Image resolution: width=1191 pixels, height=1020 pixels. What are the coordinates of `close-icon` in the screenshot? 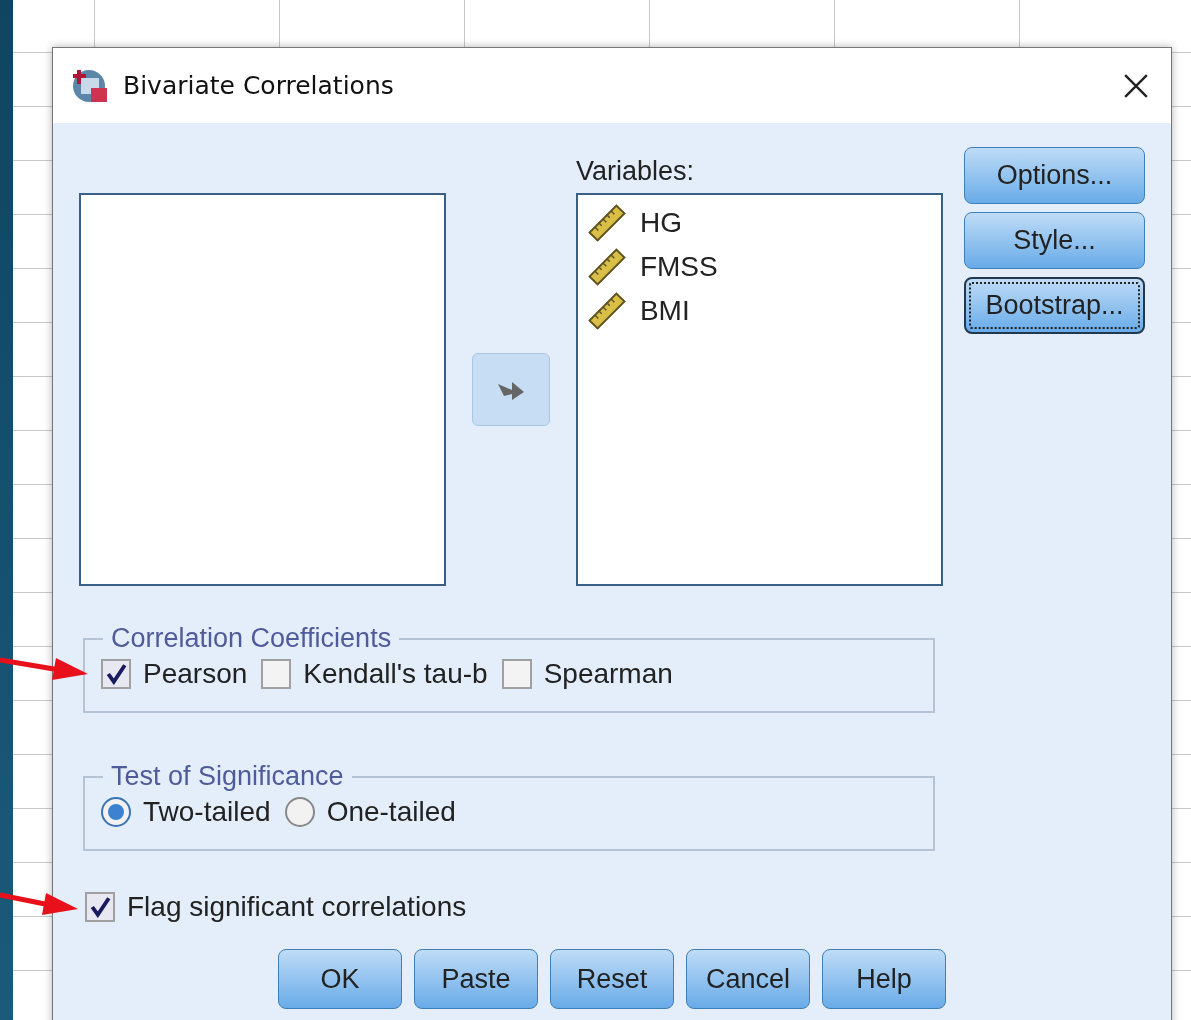 It's located at (1136, 85).